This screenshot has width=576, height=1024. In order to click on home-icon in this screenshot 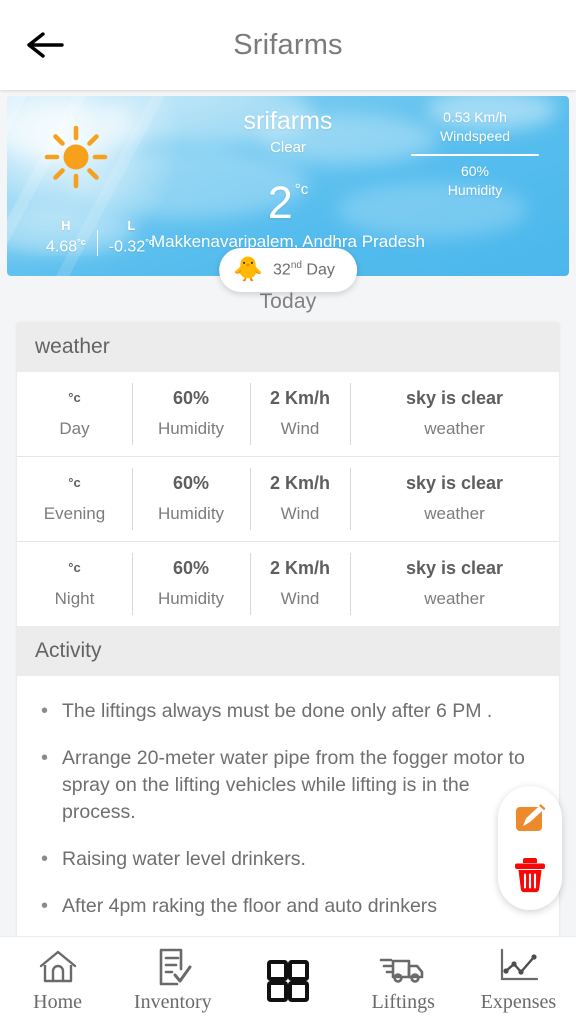, I will do `click(58, 967)`.